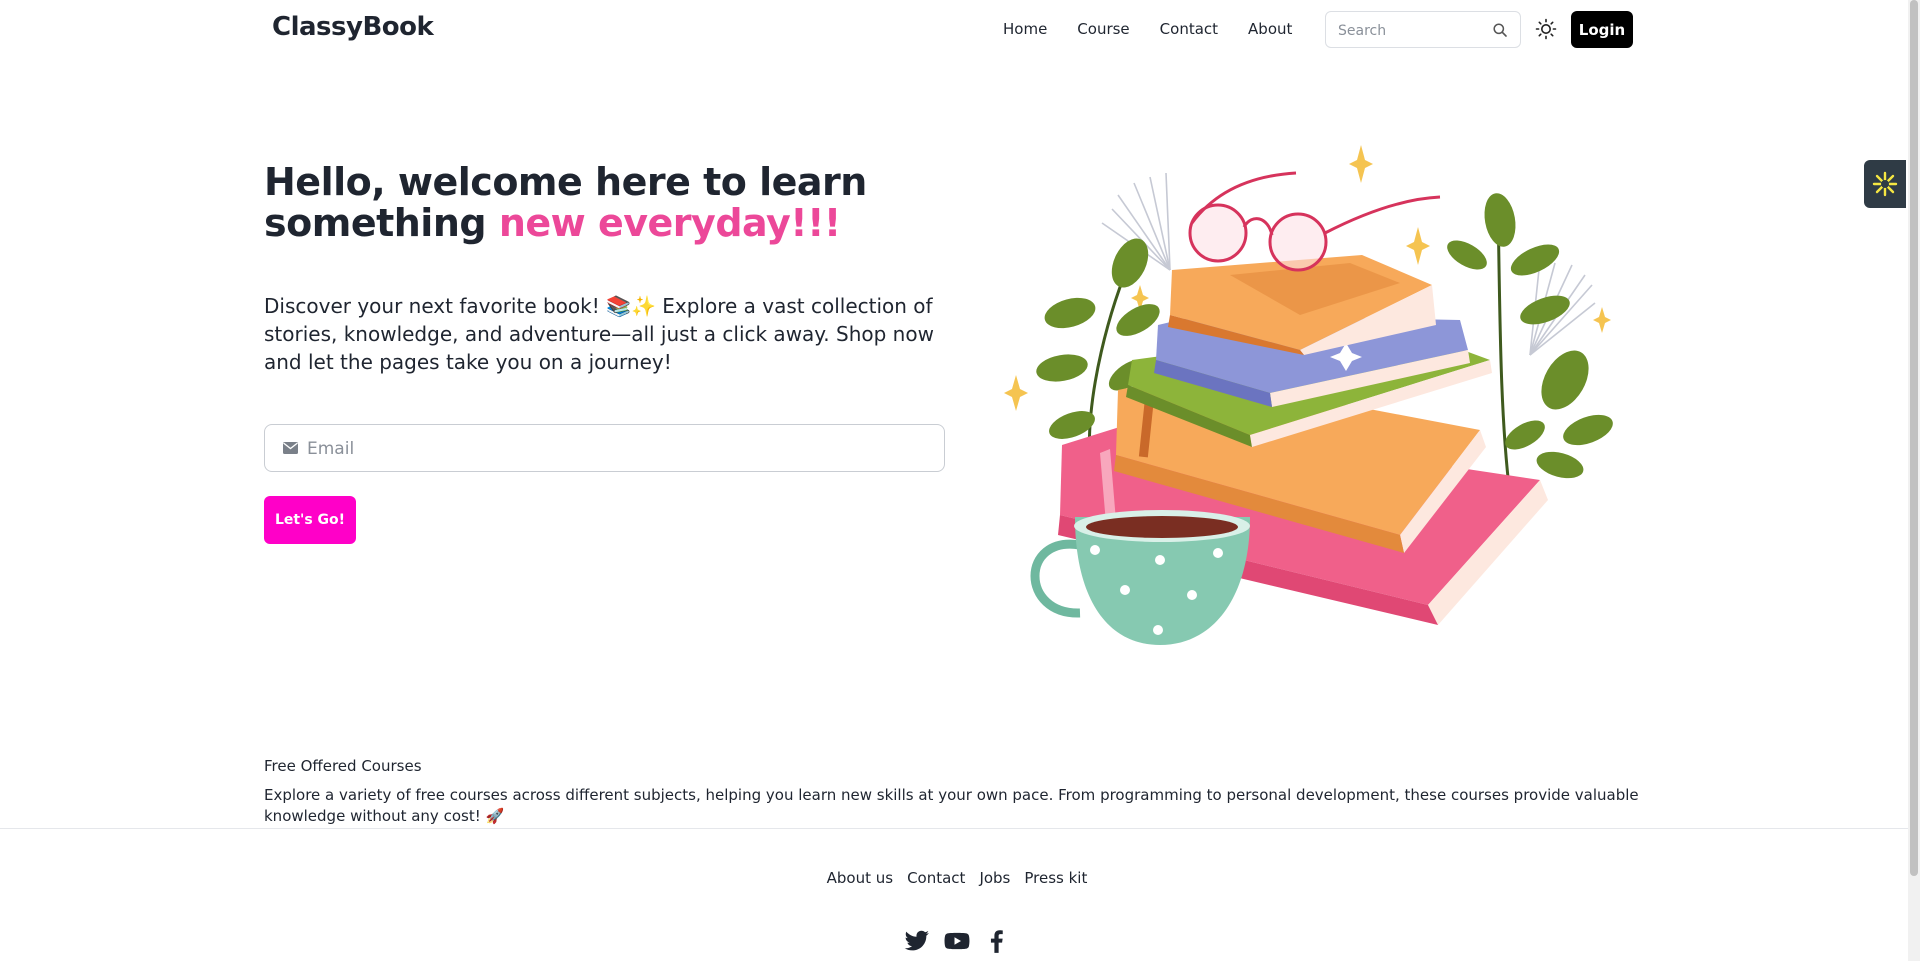  I want to click on mail-icon, so click(290, 448).